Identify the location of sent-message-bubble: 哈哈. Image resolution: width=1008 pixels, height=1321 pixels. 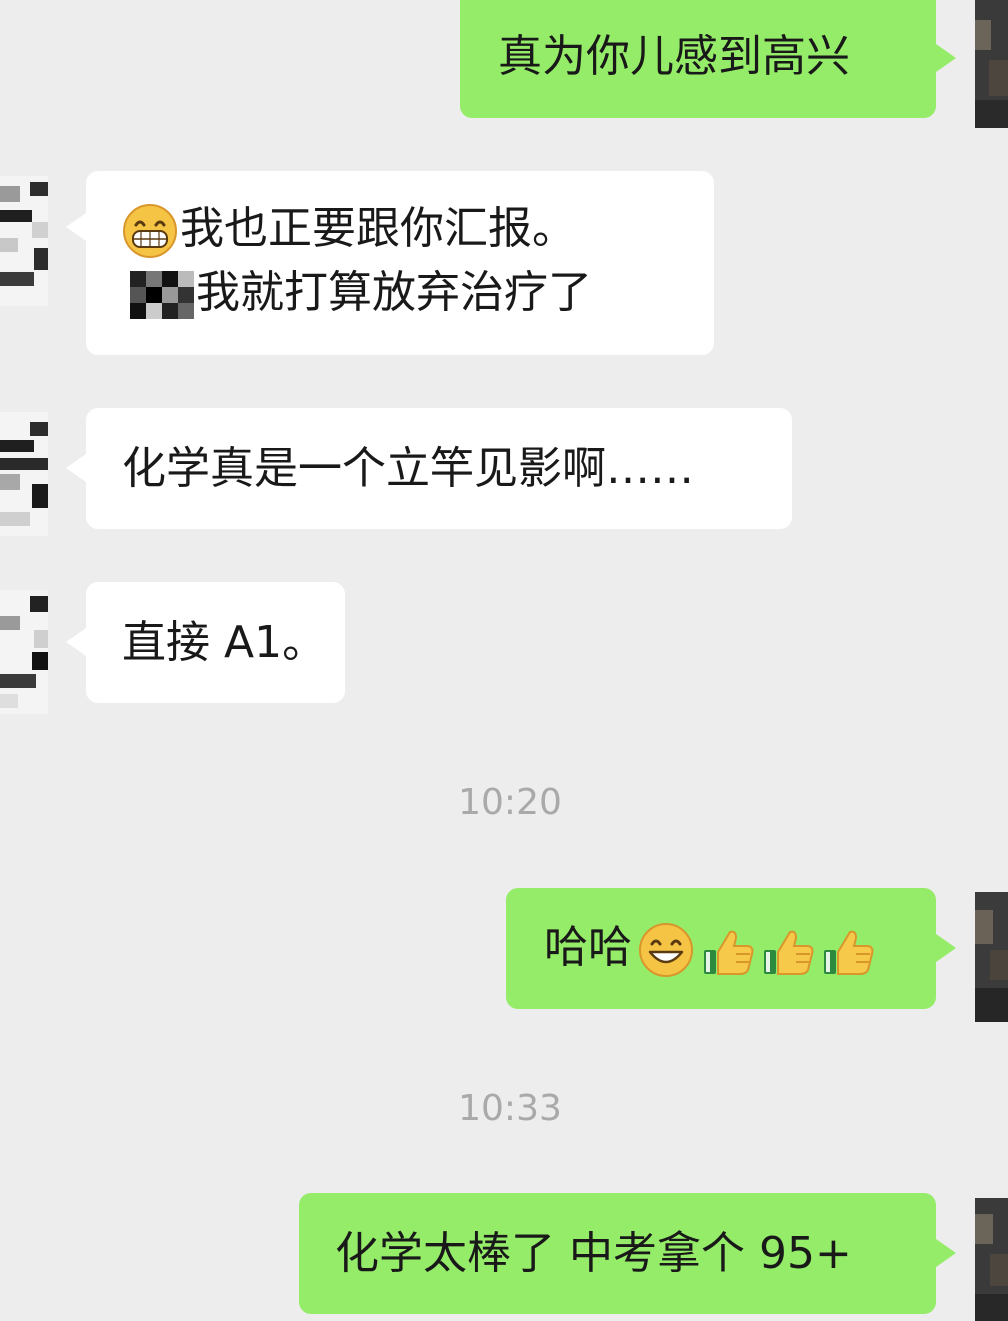
(731, 948).